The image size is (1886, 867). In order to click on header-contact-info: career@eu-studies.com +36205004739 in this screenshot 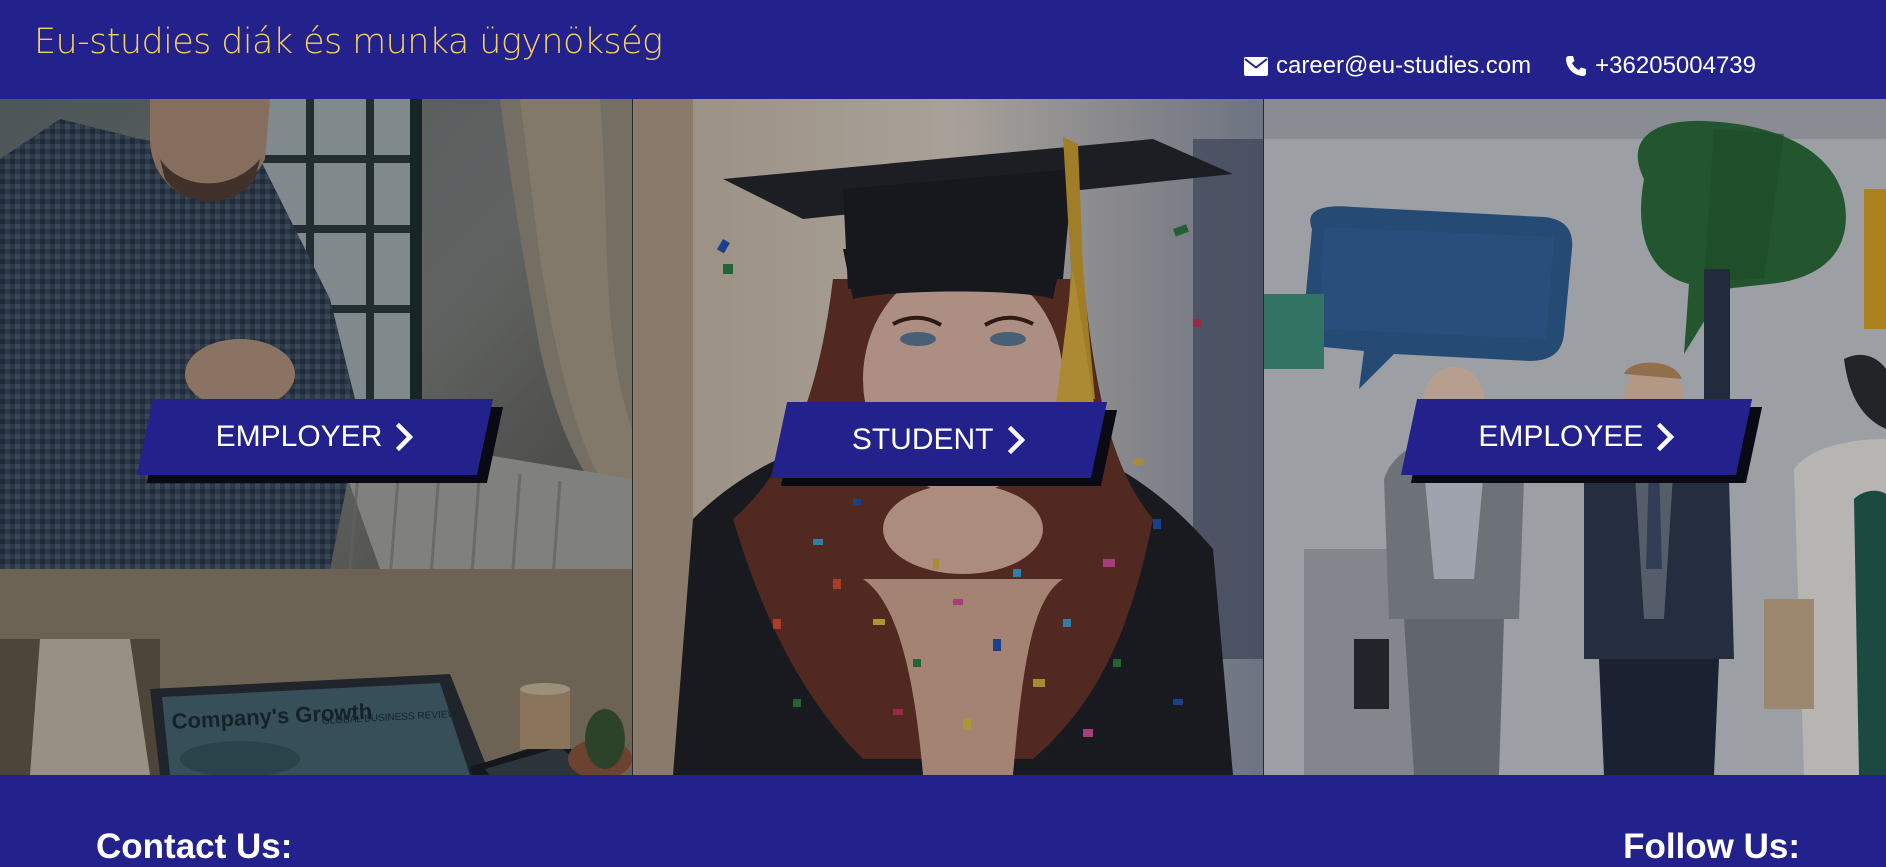, I will do `click(1500, 66)`.